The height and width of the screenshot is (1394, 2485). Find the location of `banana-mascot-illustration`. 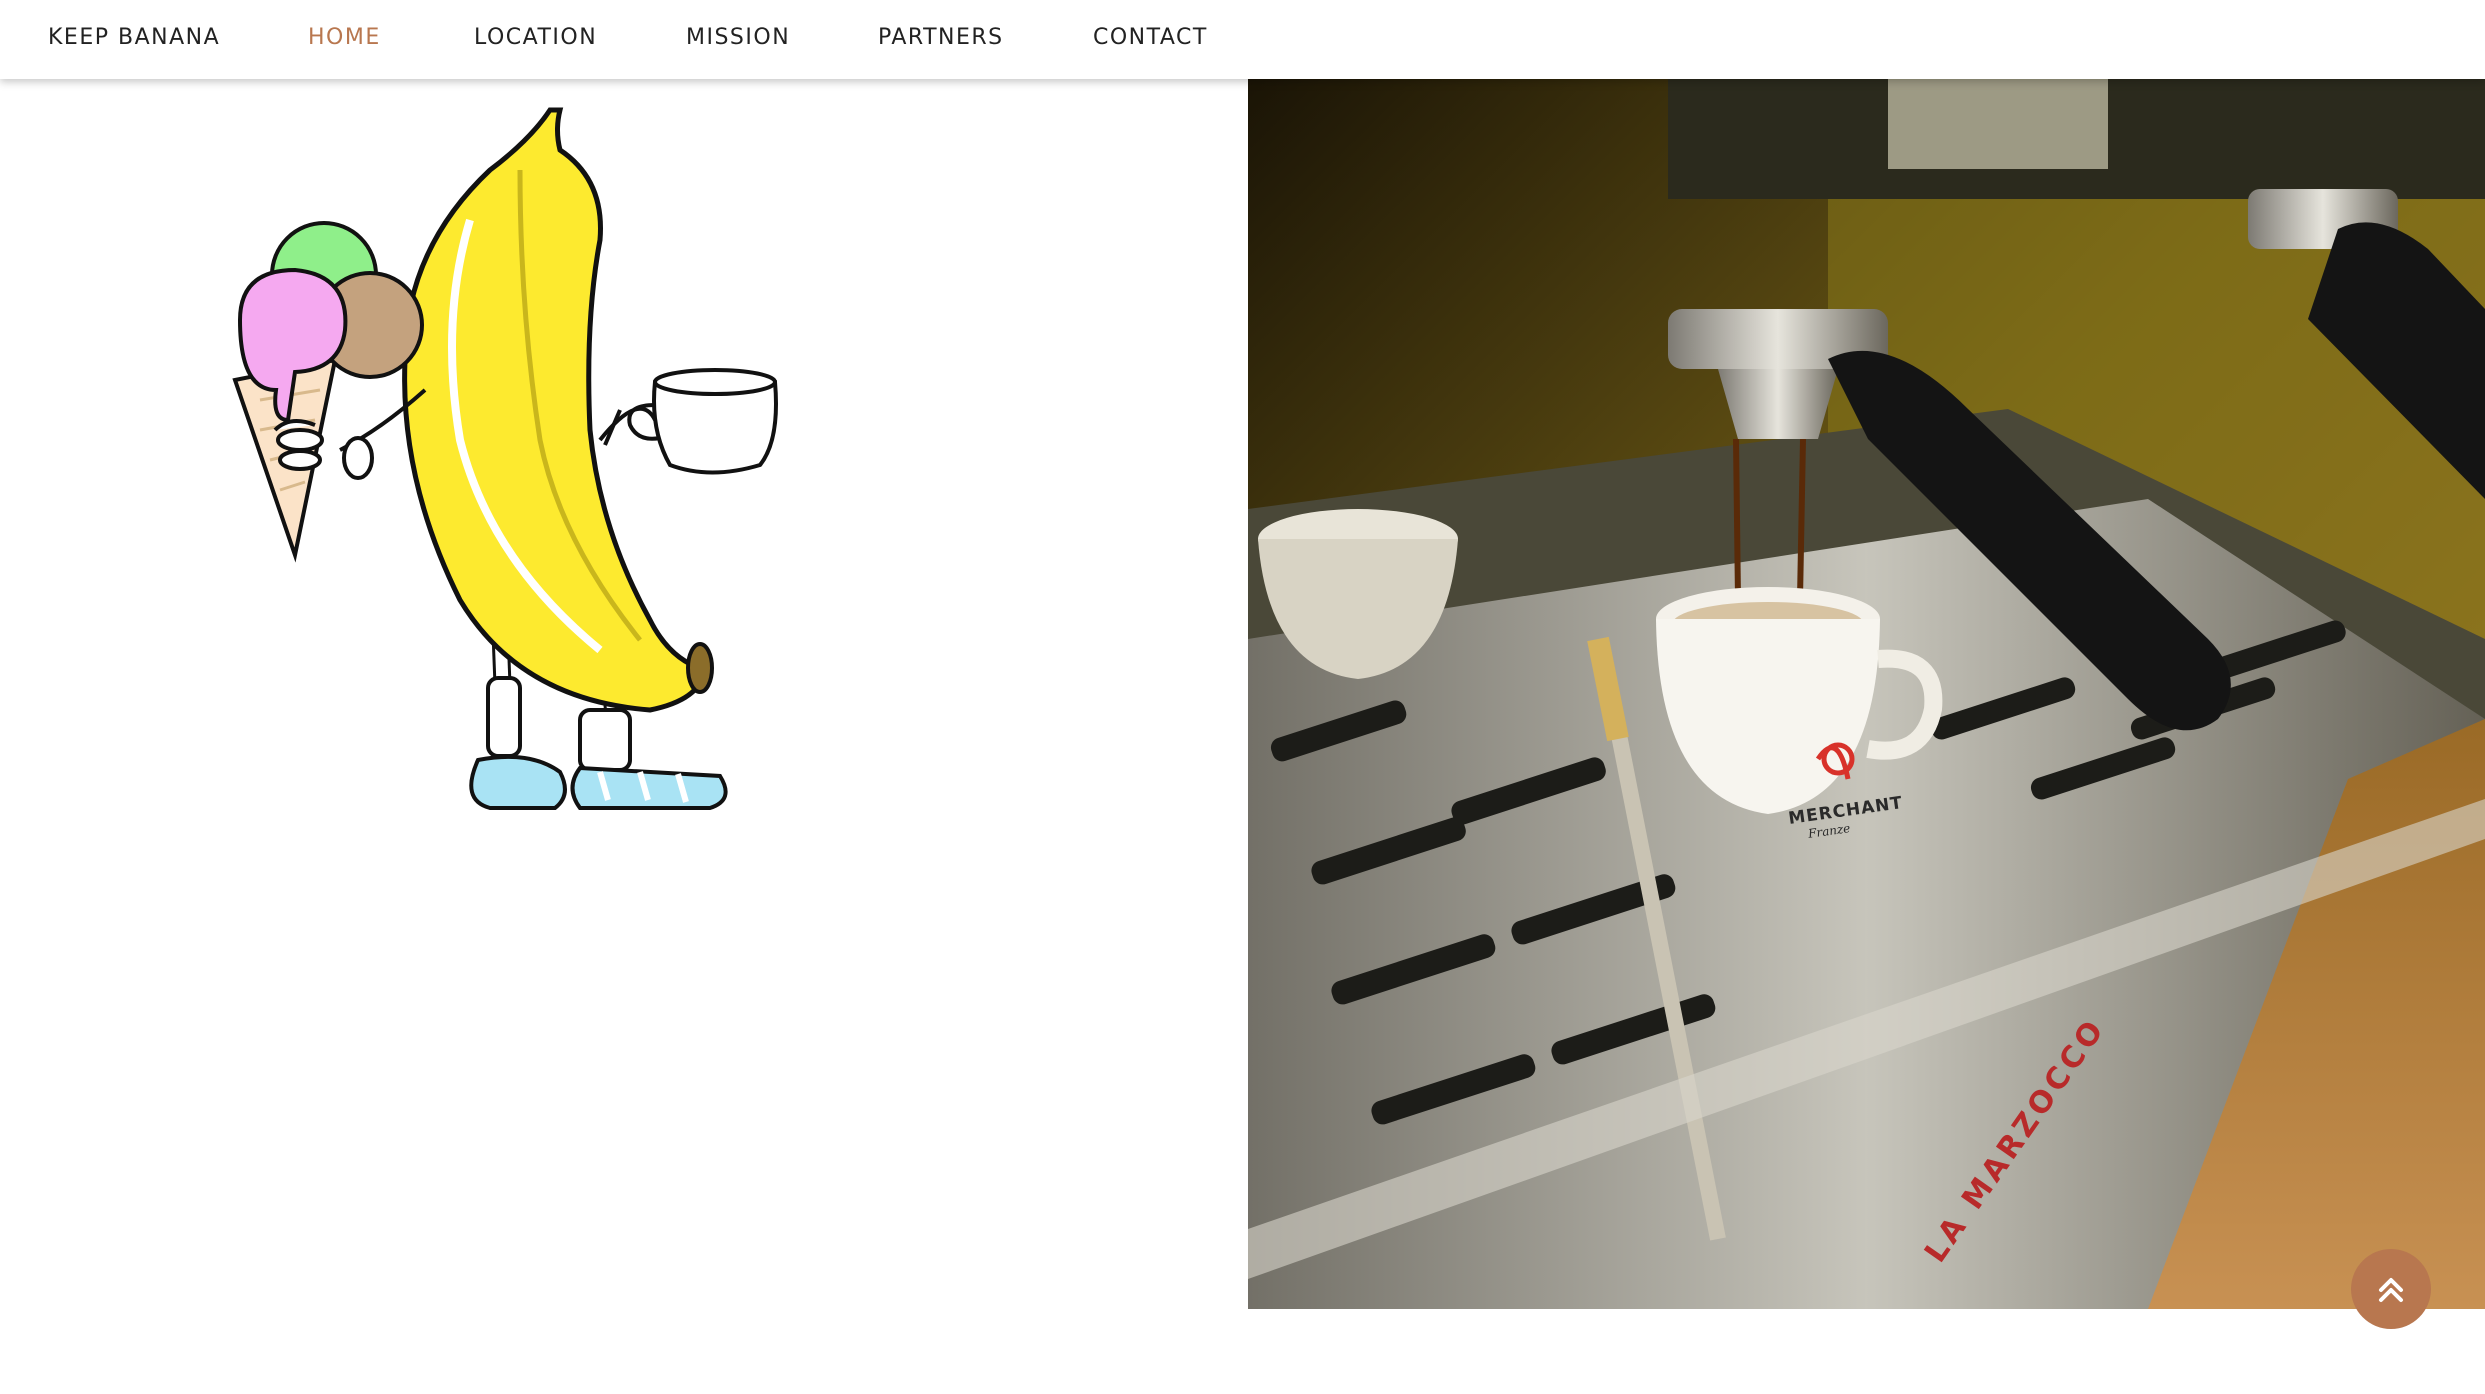

banana-mascot-illustration is located at coordinates (510, 450).